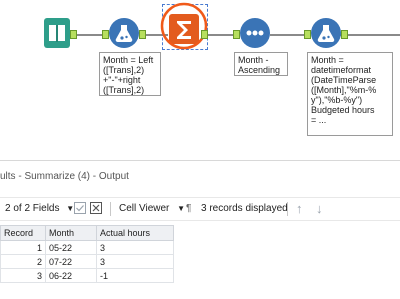 This screenshot has width=400, height=299. I want to click on book-icon, so click(57, 33).